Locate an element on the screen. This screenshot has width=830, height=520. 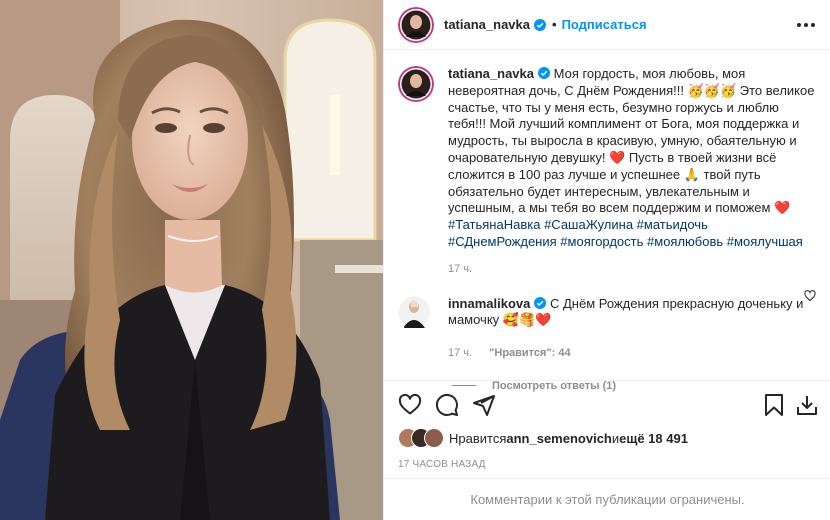
liker-avatar is located at coordinates (434, 438).